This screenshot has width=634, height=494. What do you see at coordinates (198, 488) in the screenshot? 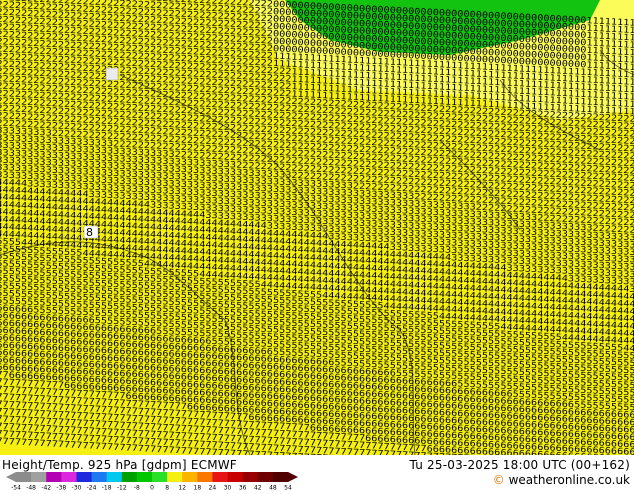
I see `legend-tick-label: 18` at bounding box center [198, 488].